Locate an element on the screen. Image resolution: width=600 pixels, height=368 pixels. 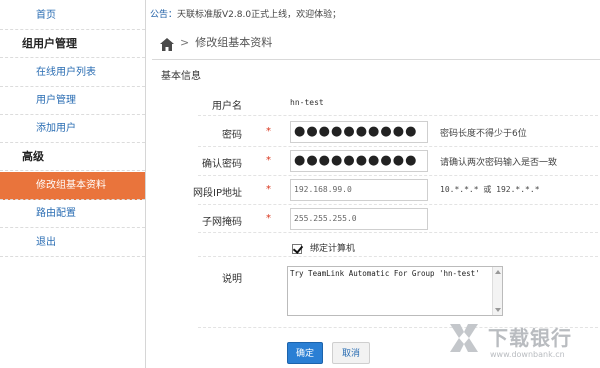
sidebar-item-user-management: 用户管理 is located at coordinates (72, 101).